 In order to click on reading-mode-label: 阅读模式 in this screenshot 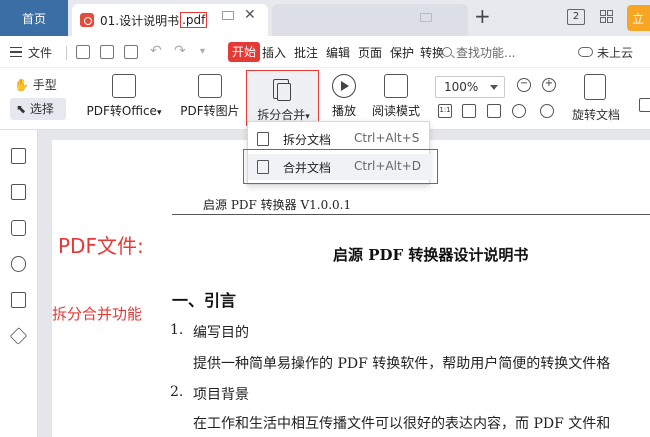, I will do `click(395, 111)`.